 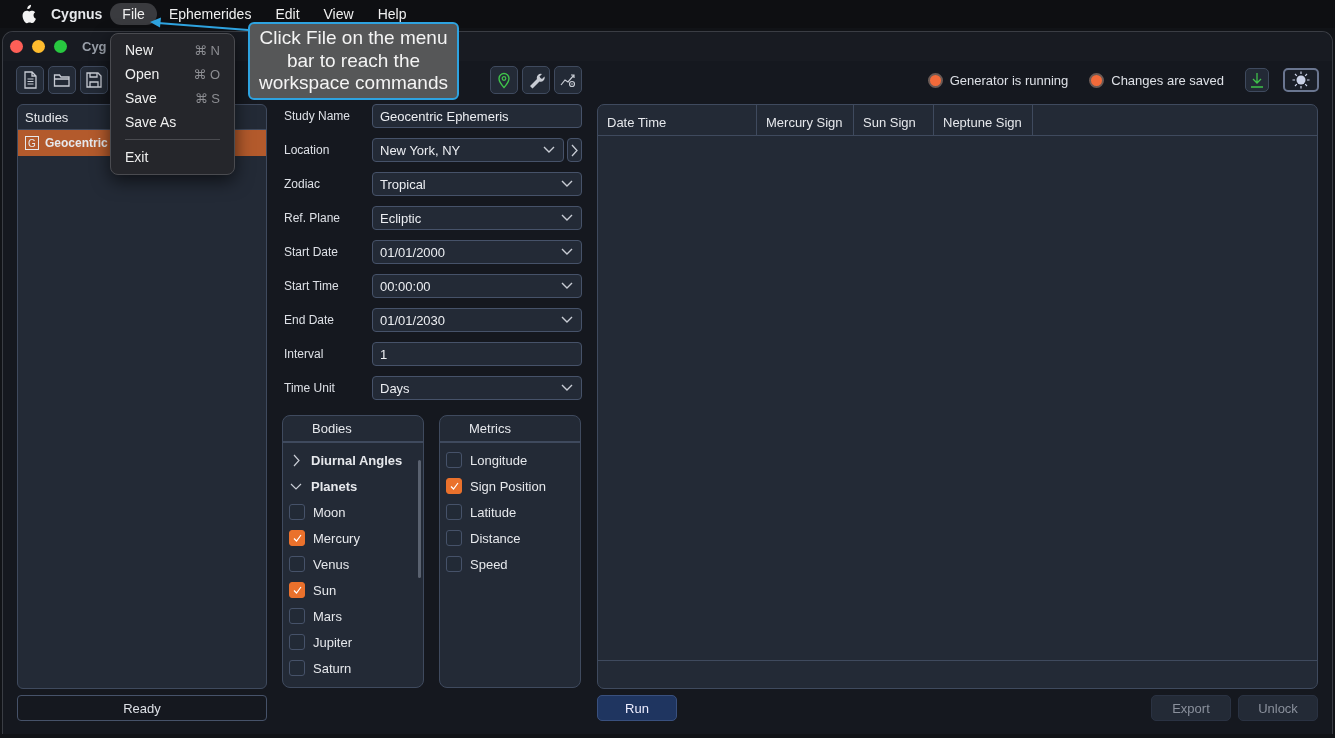 I want to click on checkbox-label: Speed, so click(x=489, y=564).